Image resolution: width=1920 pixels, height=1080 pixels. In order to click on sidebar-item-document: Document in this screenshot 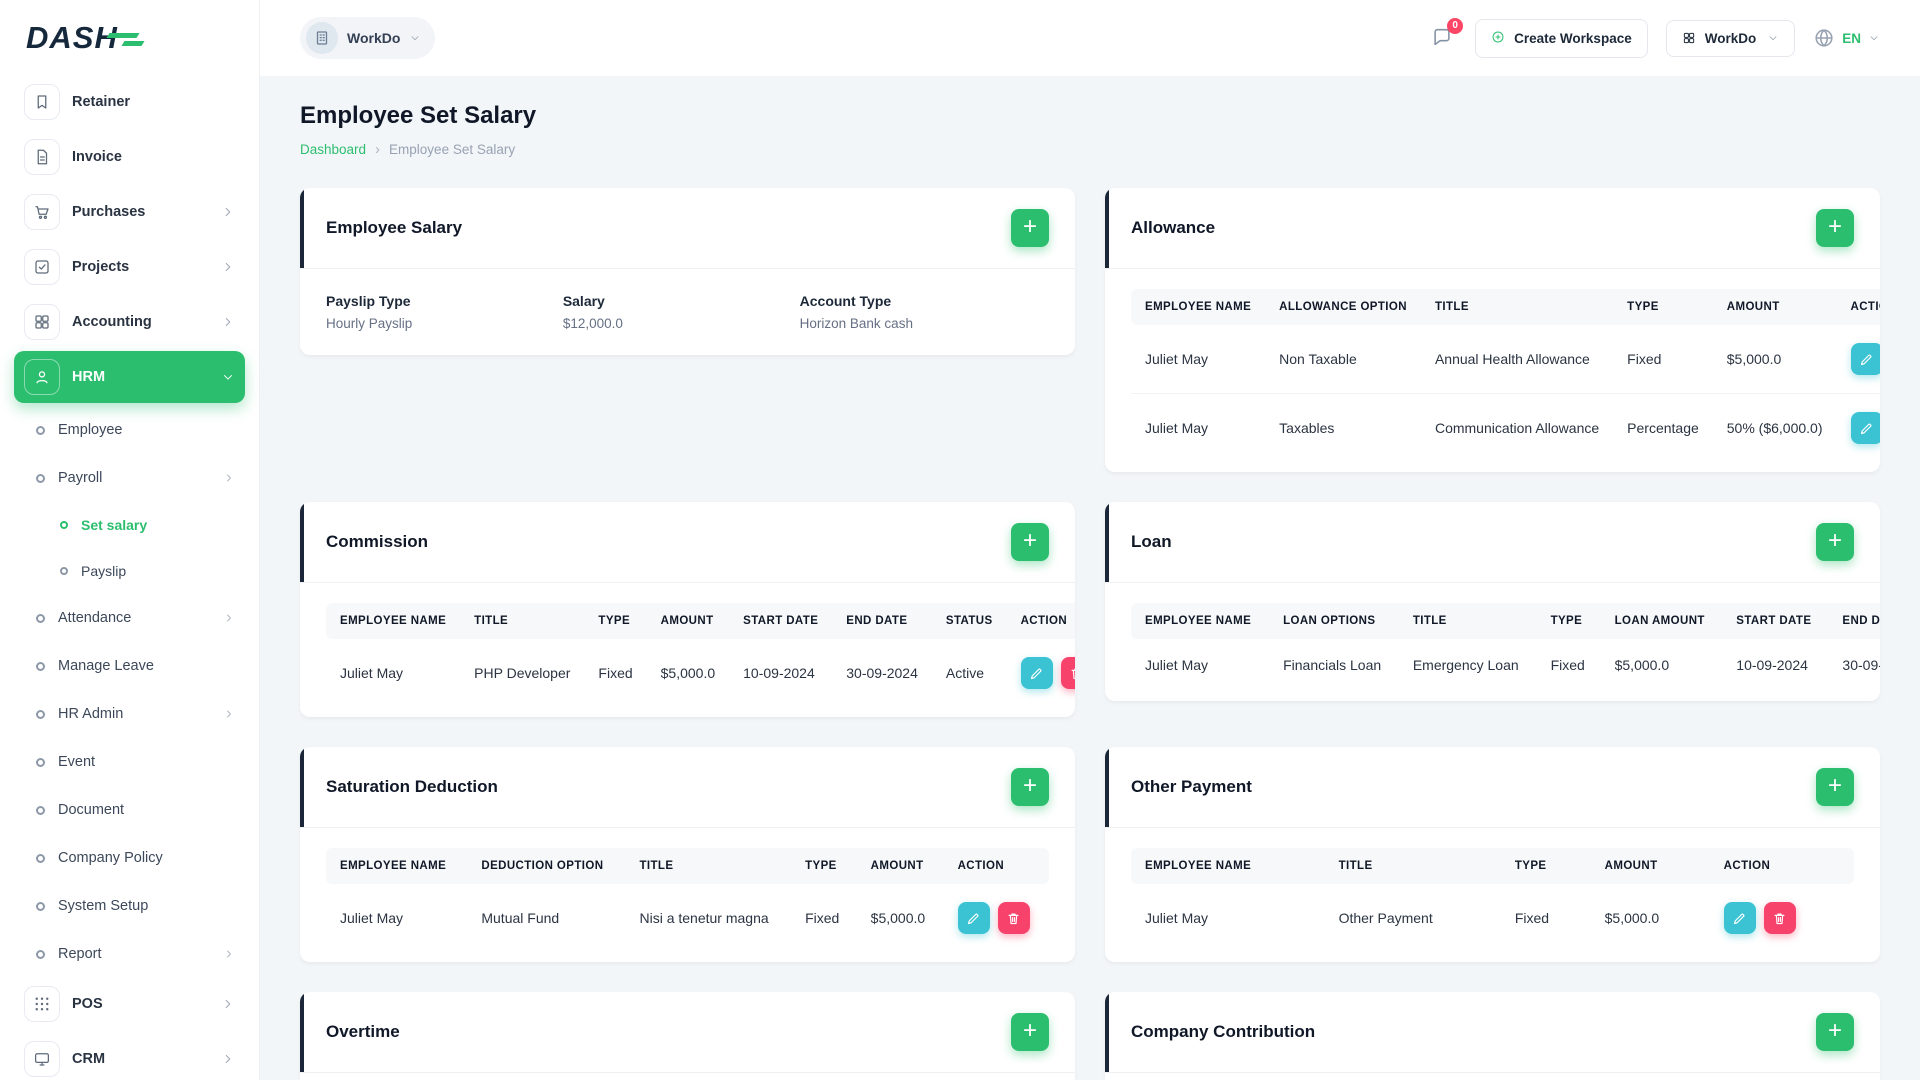, I will do `click(129, 810)`.